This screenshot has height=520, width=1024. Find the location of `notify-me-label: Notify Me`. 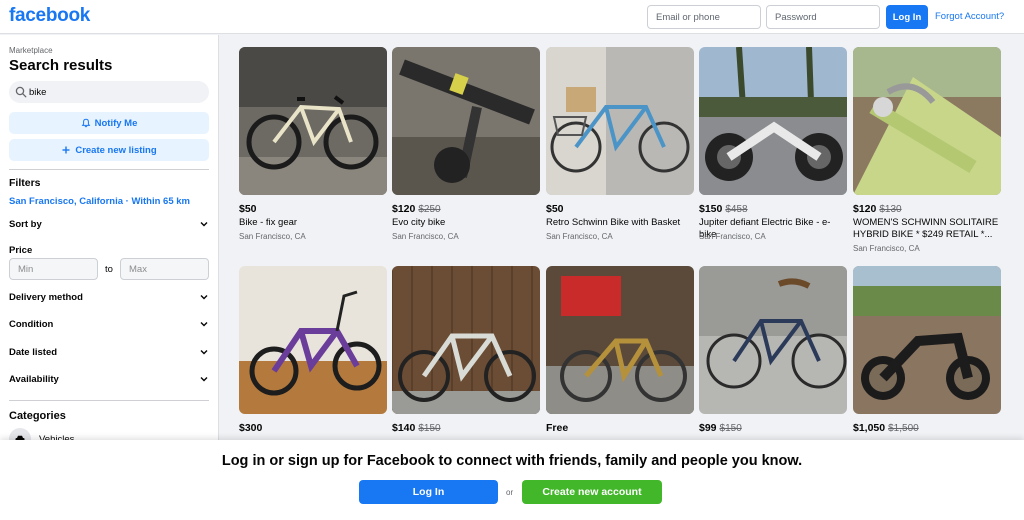

notify-me-label: Notify Me is located at coordinates (116, 123).